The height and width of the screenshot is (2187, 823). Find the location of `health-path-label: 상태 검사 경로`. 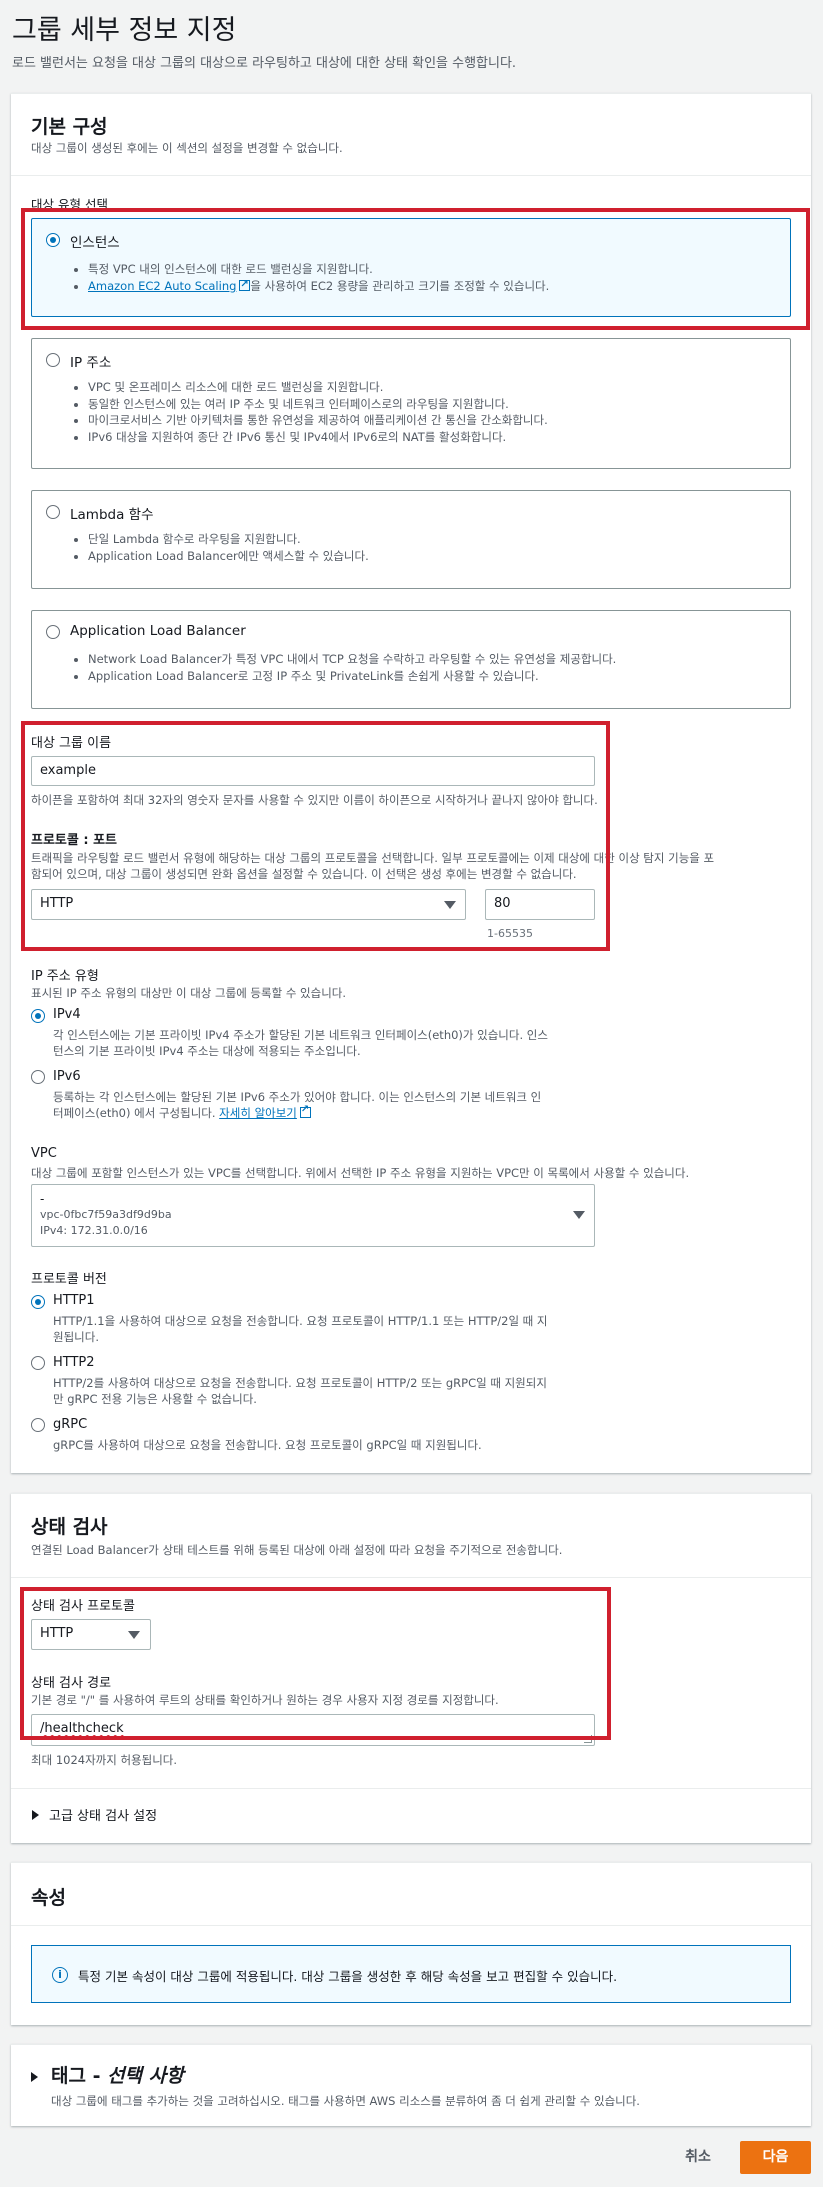

health-path-label: 상태 검사 경로 is located at coordinates (71, 1683).